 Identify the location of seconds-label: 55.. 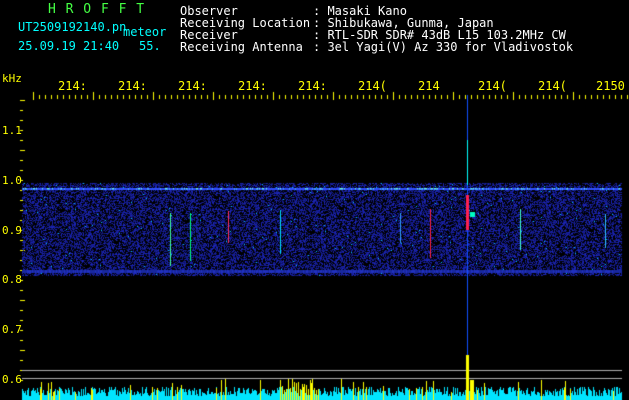
(150, 46).